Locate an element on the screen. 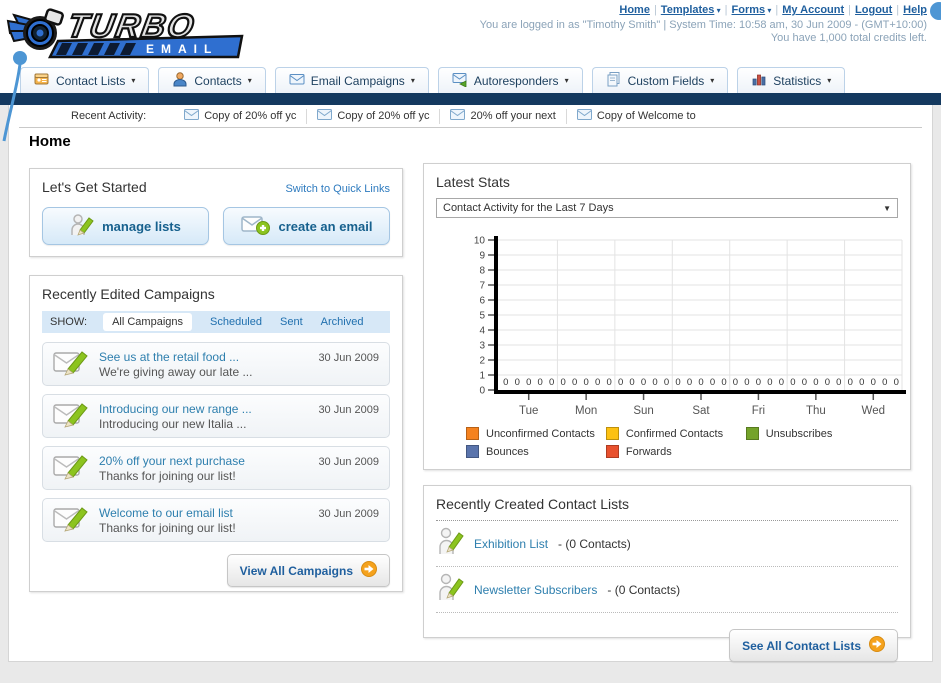  header-link-templates: Templates is located at coordinates (688, 10).